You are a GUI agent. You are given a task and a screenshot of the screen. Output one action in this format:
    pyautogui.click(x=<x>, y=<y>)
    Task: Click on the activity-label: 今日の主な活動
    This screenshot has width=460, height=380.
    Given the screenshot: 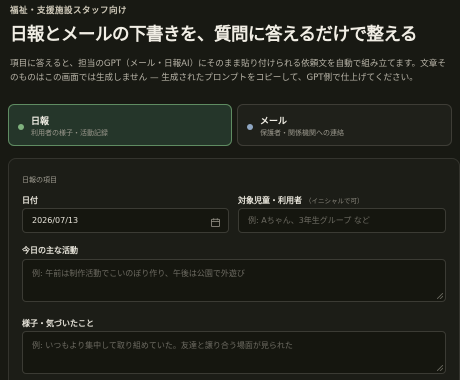 What is the action you would take?
    pyautogui.click(x=50, y=250)
    